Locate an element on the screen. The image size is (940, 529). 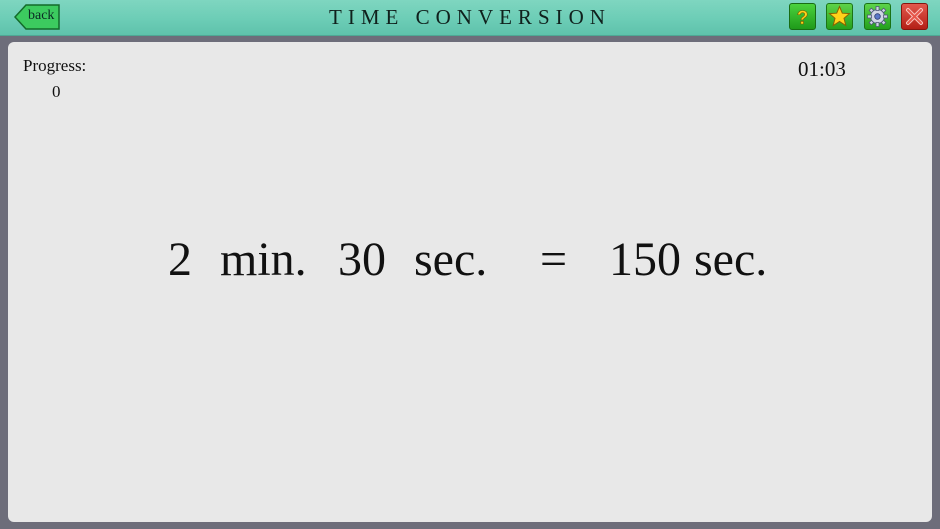
progress-label: Progress: is located at coordinates (55, 65).